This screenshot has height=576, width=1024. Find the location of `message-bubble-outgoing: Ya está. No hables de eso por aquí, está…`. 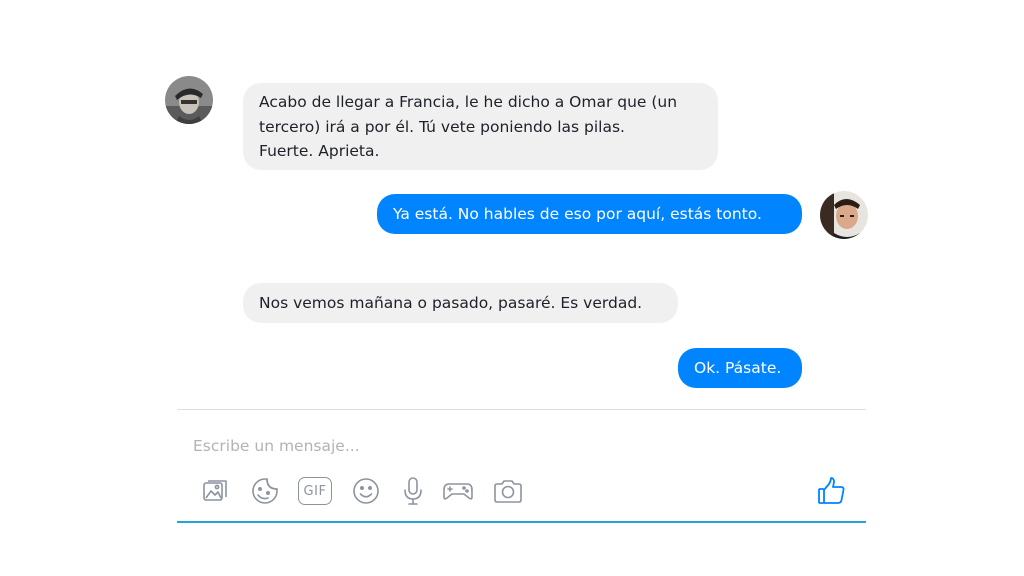

message-bubble-outgoing: Ya está. No hables de eso por aquí, está… is located at coordinates (589, 214).